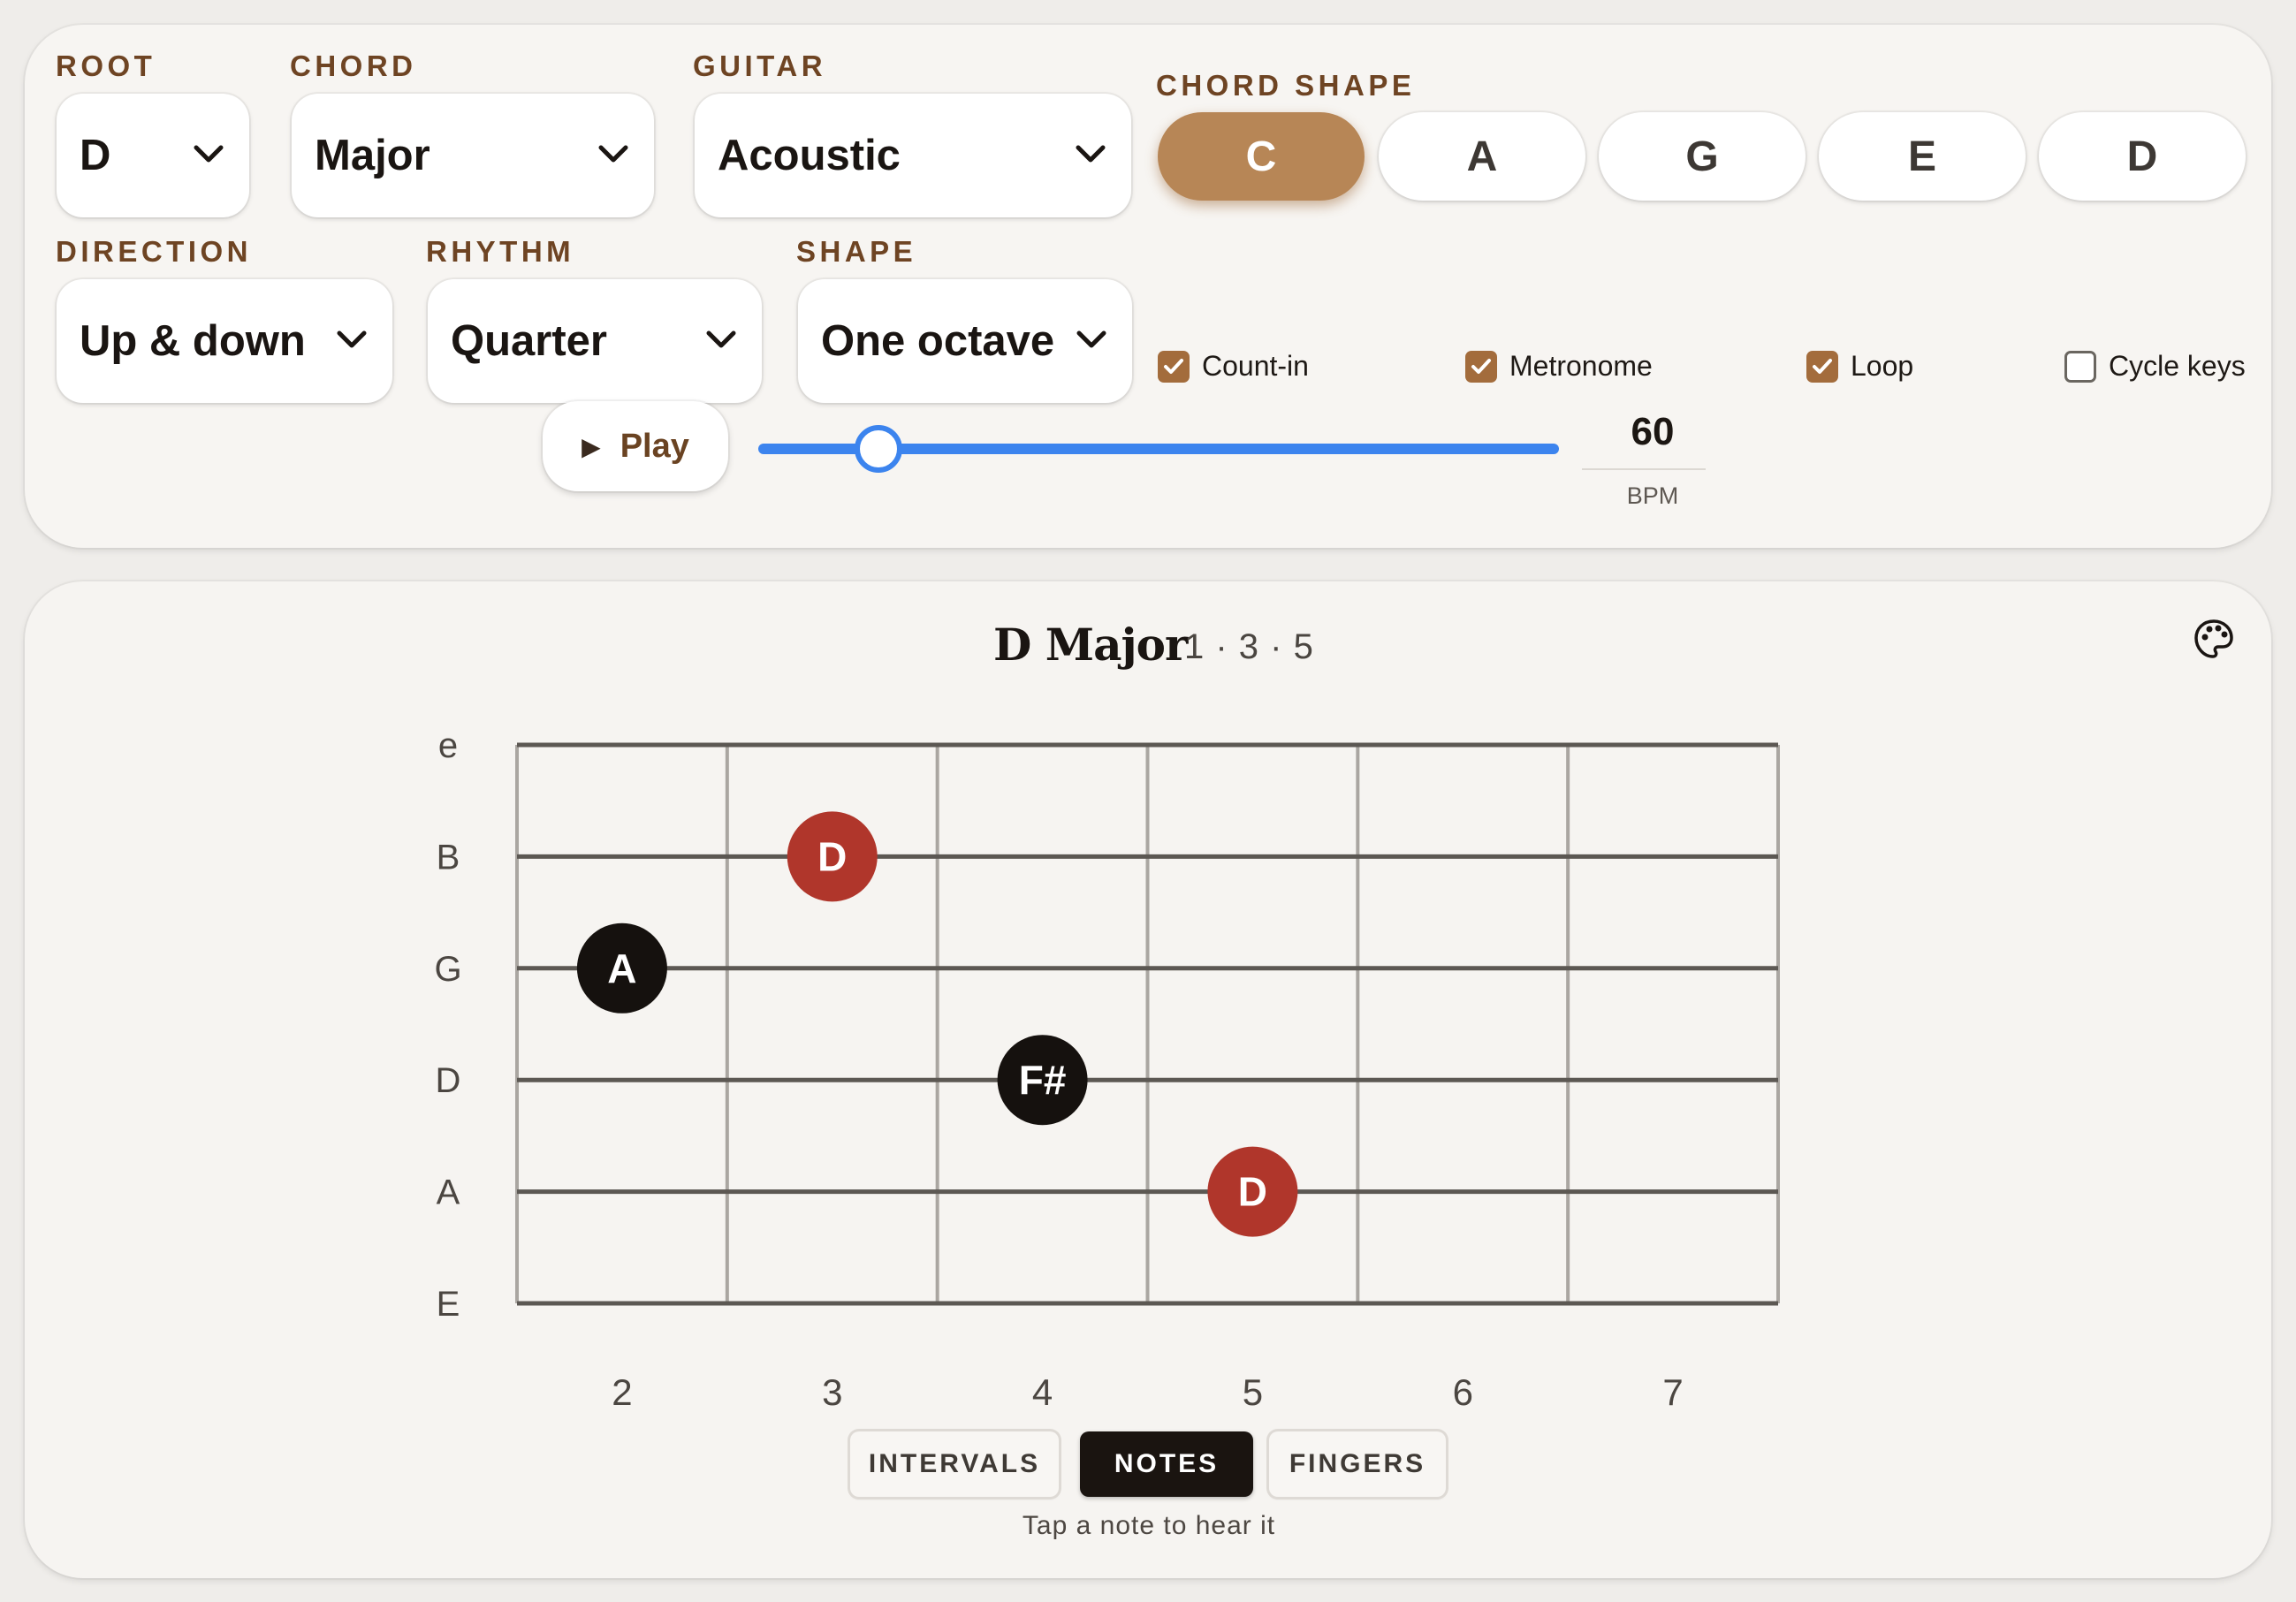 The image size is (2296, 1602). I want to click on direction-select: Up & down, so click(224, 341).